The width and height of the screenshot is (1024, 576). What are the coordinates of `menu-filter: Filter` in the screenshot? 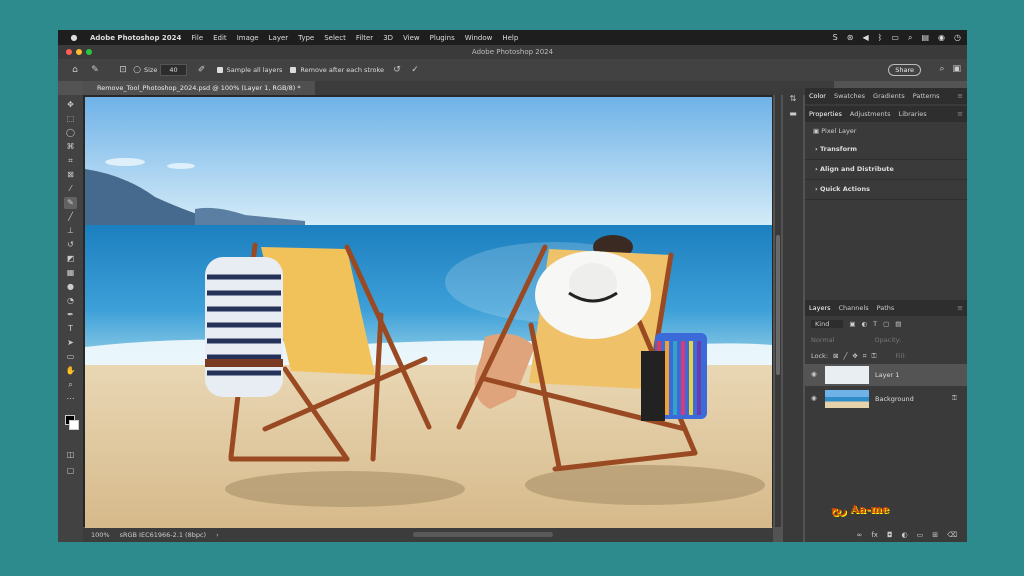 It's located at (364, 38).